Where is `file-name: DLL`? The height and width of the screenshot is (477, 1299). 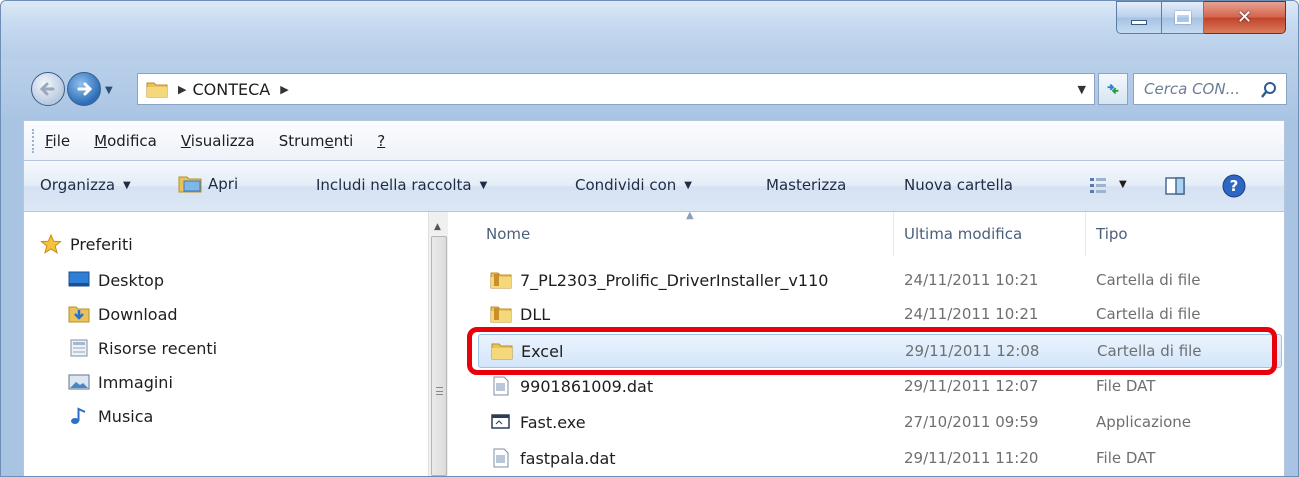 file-name: DLL is located at coordinates (535, 314).